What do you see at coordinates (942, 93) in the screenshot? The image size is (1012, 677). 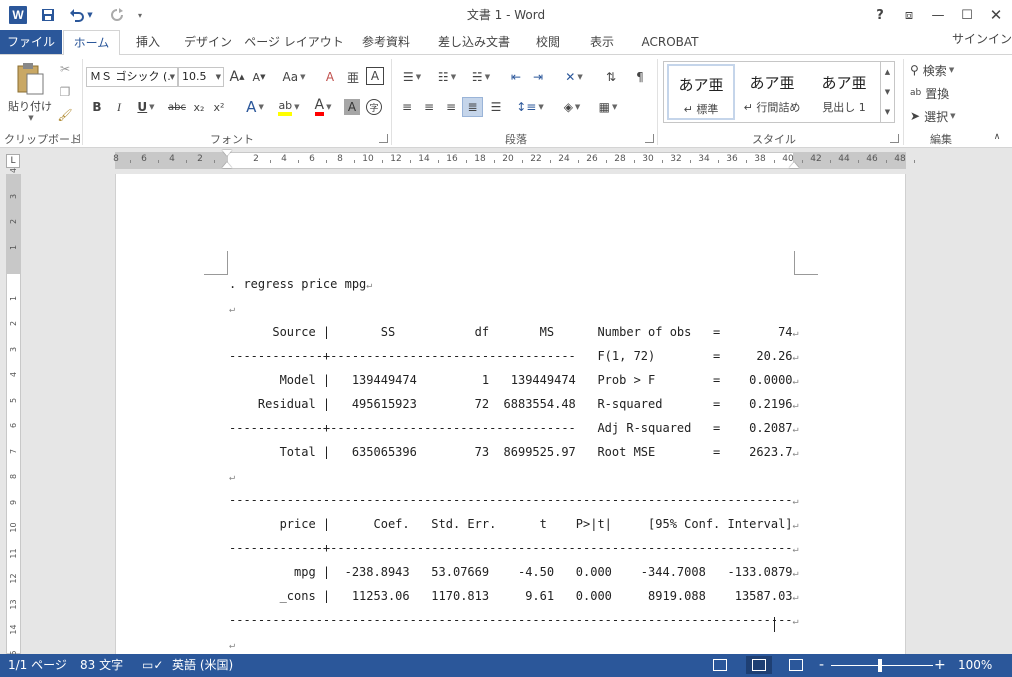 I see `replace-button: ab 置換` at bounding box center [942, 93].